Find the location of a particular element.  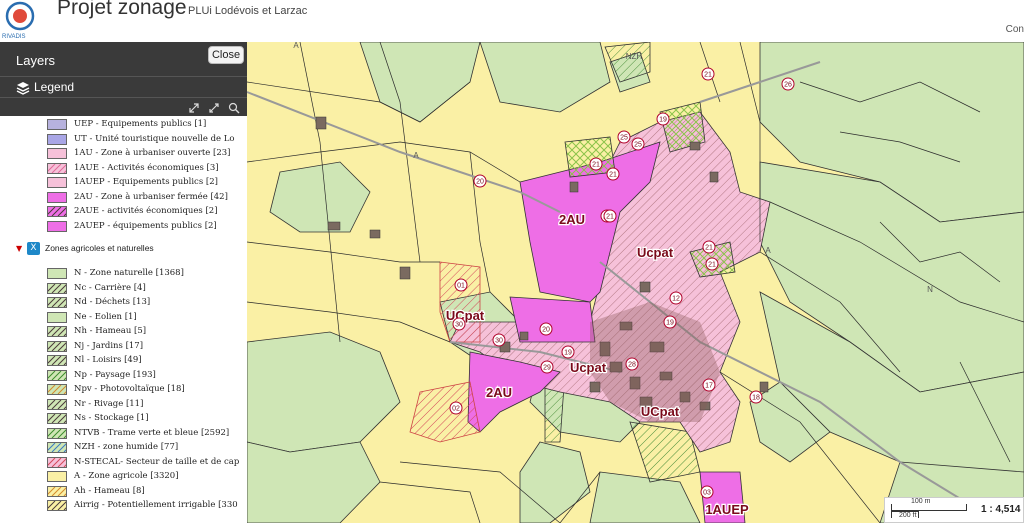

map-marker: 03 is located at coordinates (707, 492).